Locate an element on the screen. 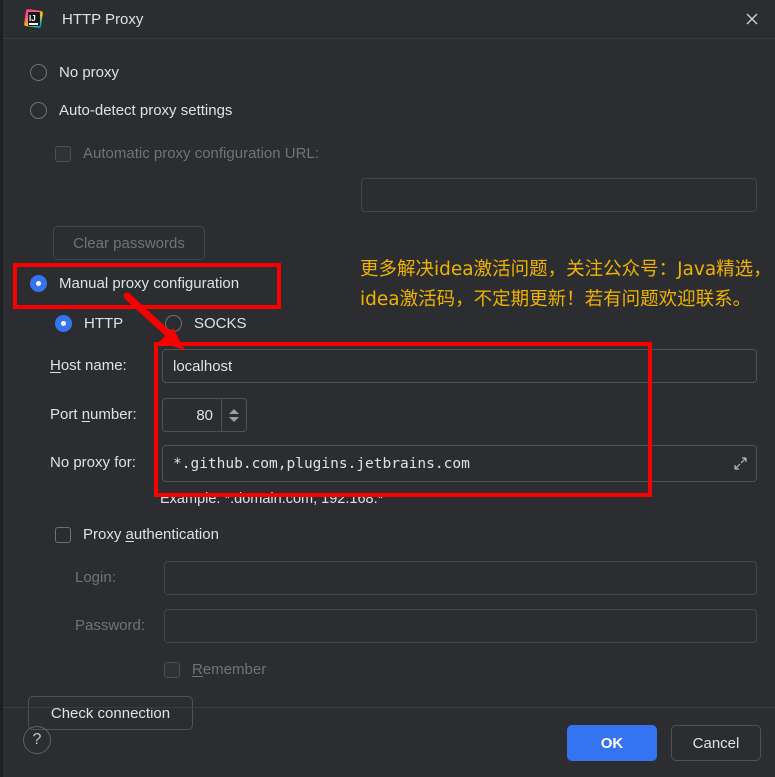  remember-mnemonic: R is located at coordinates (197, 669).